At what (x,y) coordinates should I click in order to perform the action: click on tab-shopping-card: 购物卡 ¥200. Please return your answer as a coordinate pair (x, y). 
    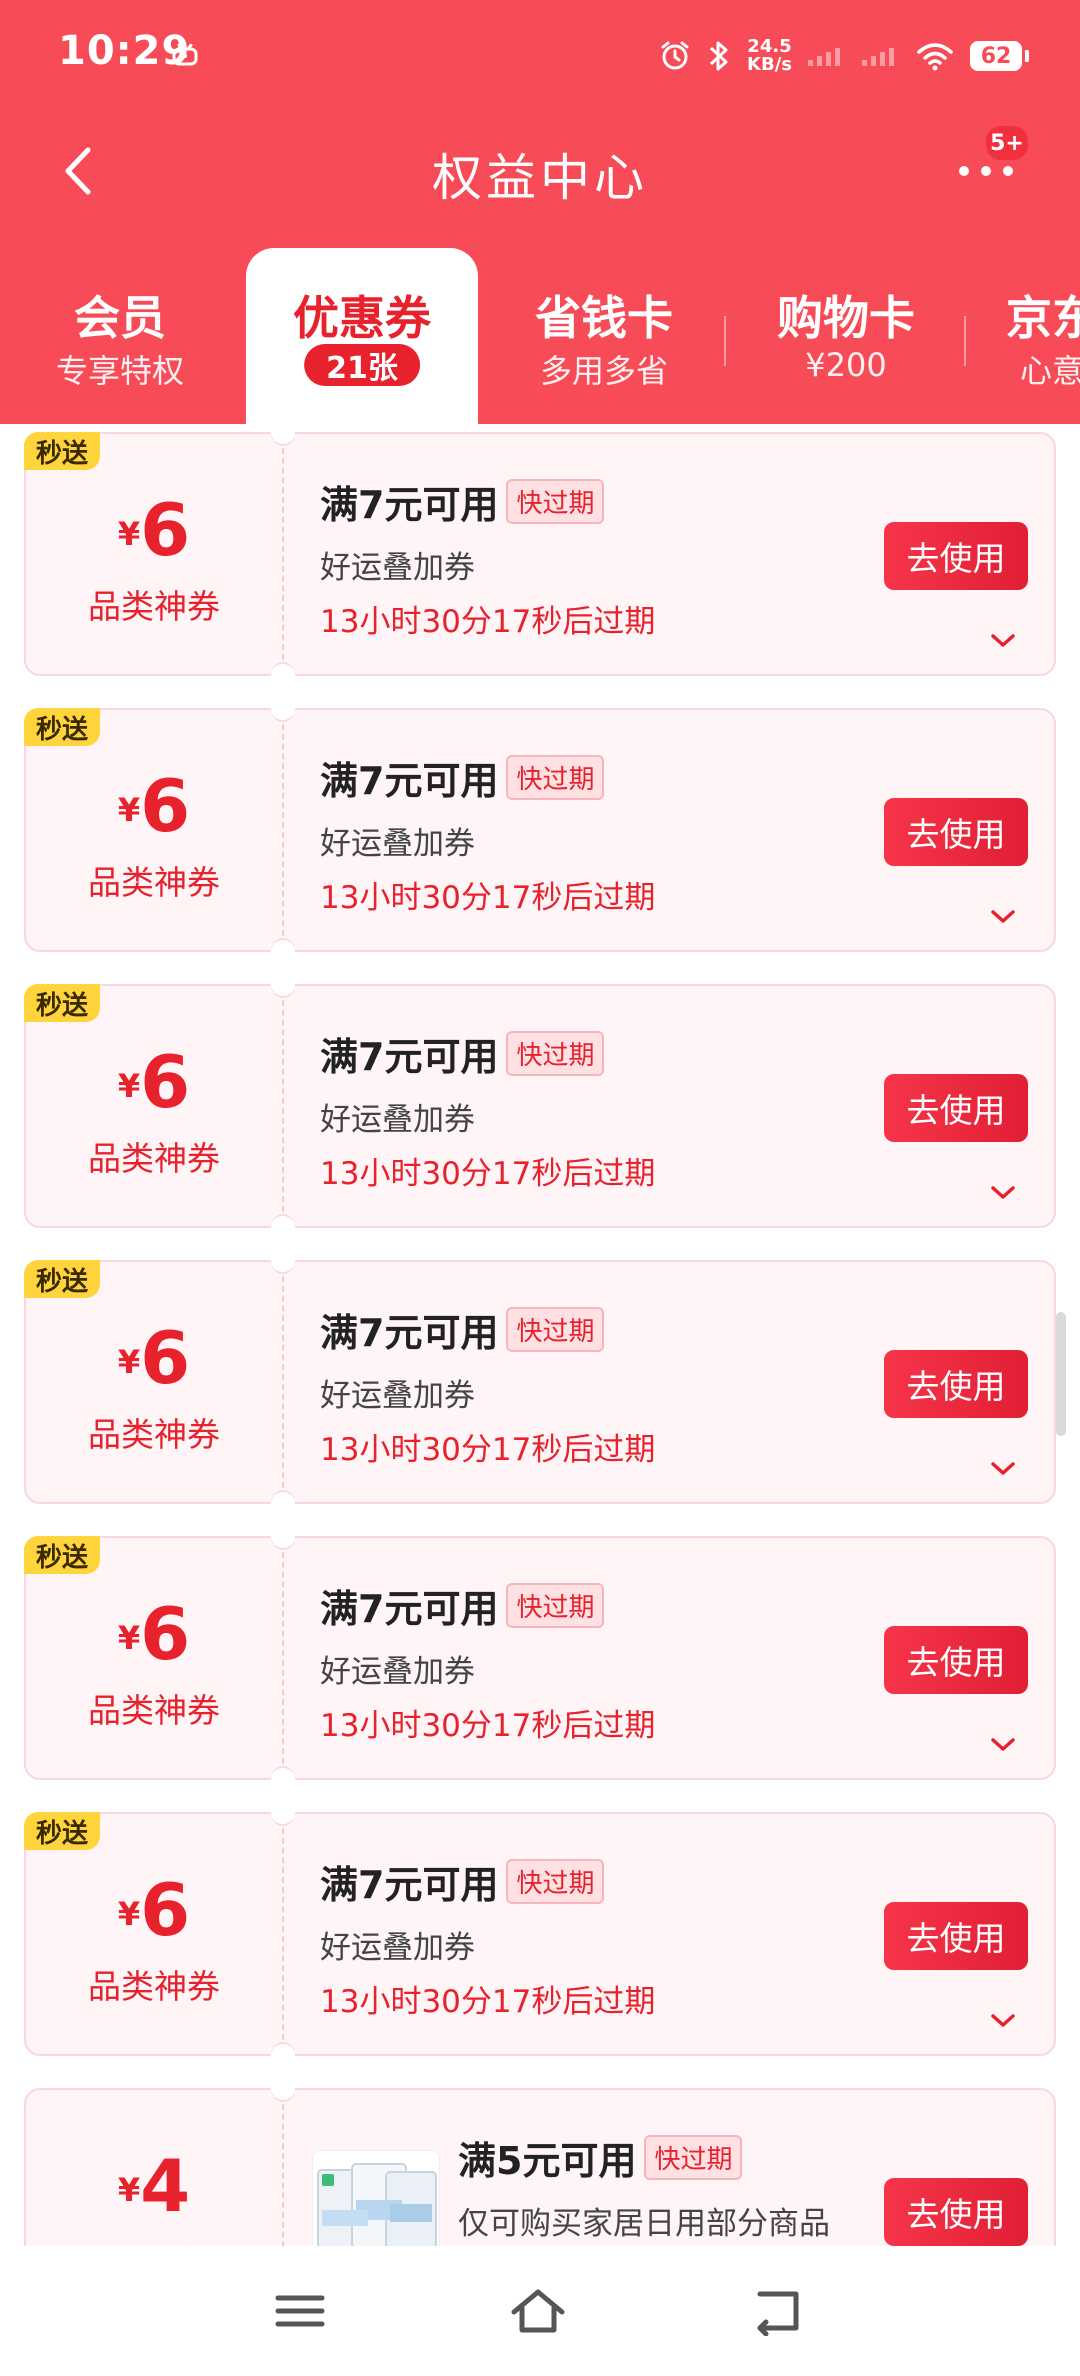
    Looking at the image, I should click on (846, 336).